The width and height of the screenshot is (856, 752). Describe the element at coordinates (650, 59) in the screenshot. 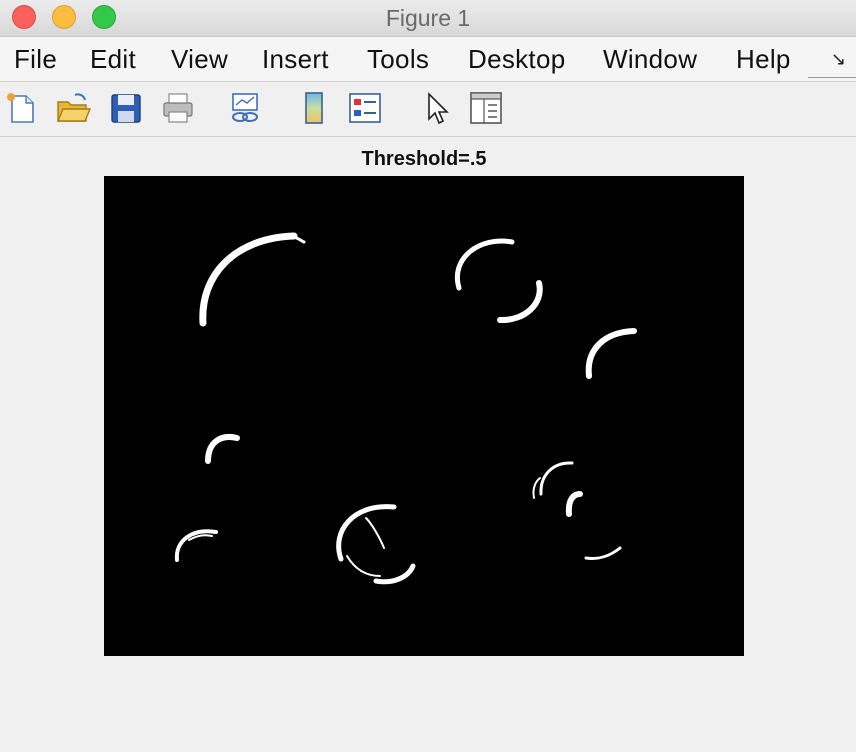

I see `menu-window: Window` at that location.